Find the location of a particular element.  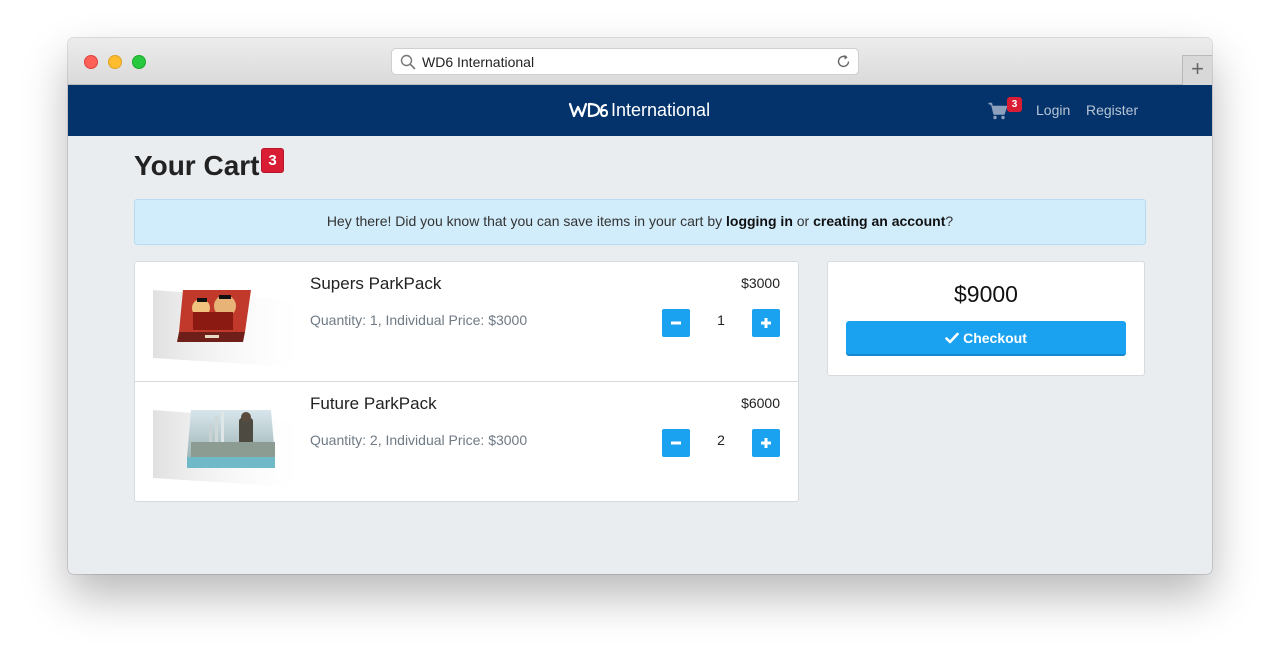

browser-titlebar: WD6 International + is located at coordinates (640, 61).